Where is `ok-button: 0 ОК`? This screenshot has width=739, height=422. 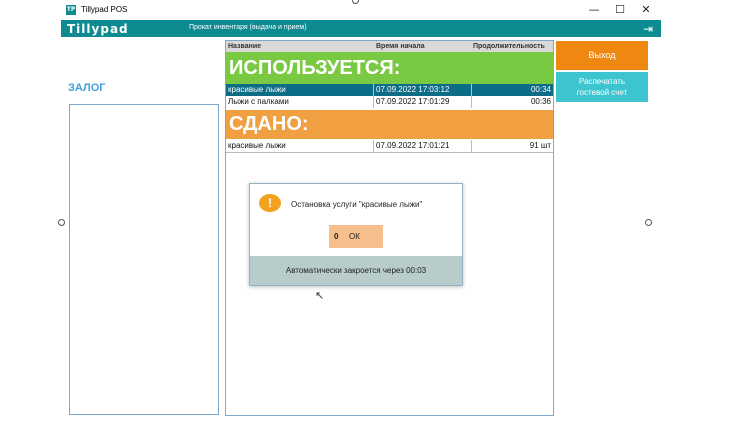
ok-button: 0 ОК is located at coordinates (356, 236).